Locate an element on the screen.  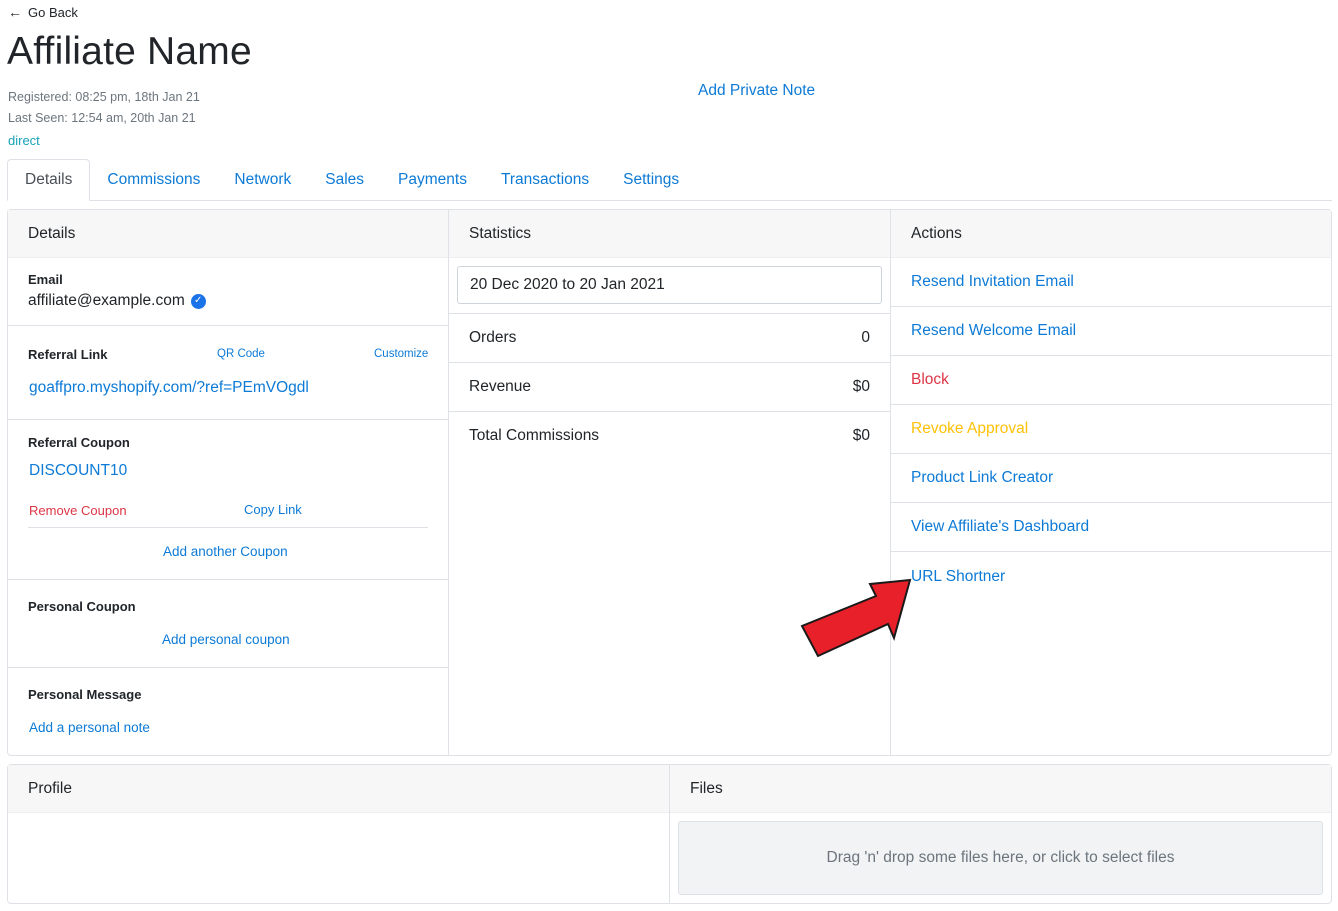
personal-coupon-label: Personal Coupon is located at coordinates (82, 606).